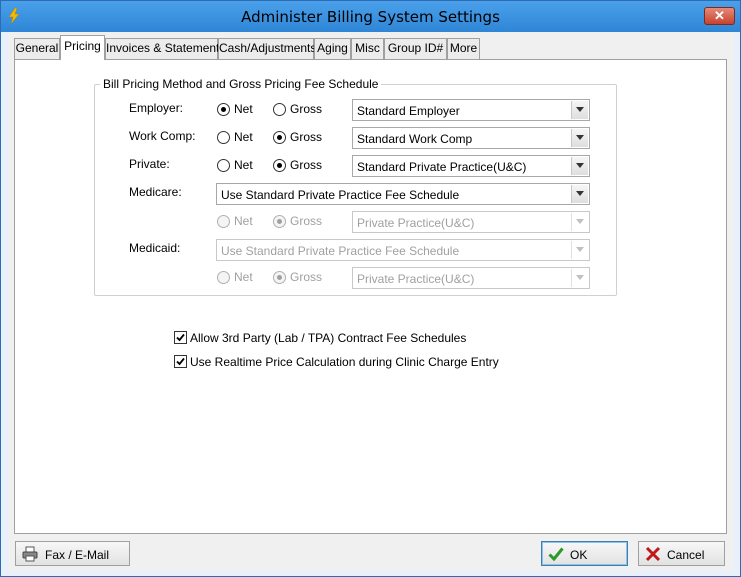 The image size is (741, 577). I want to click on medicare-net-radio, so click(223, 221).